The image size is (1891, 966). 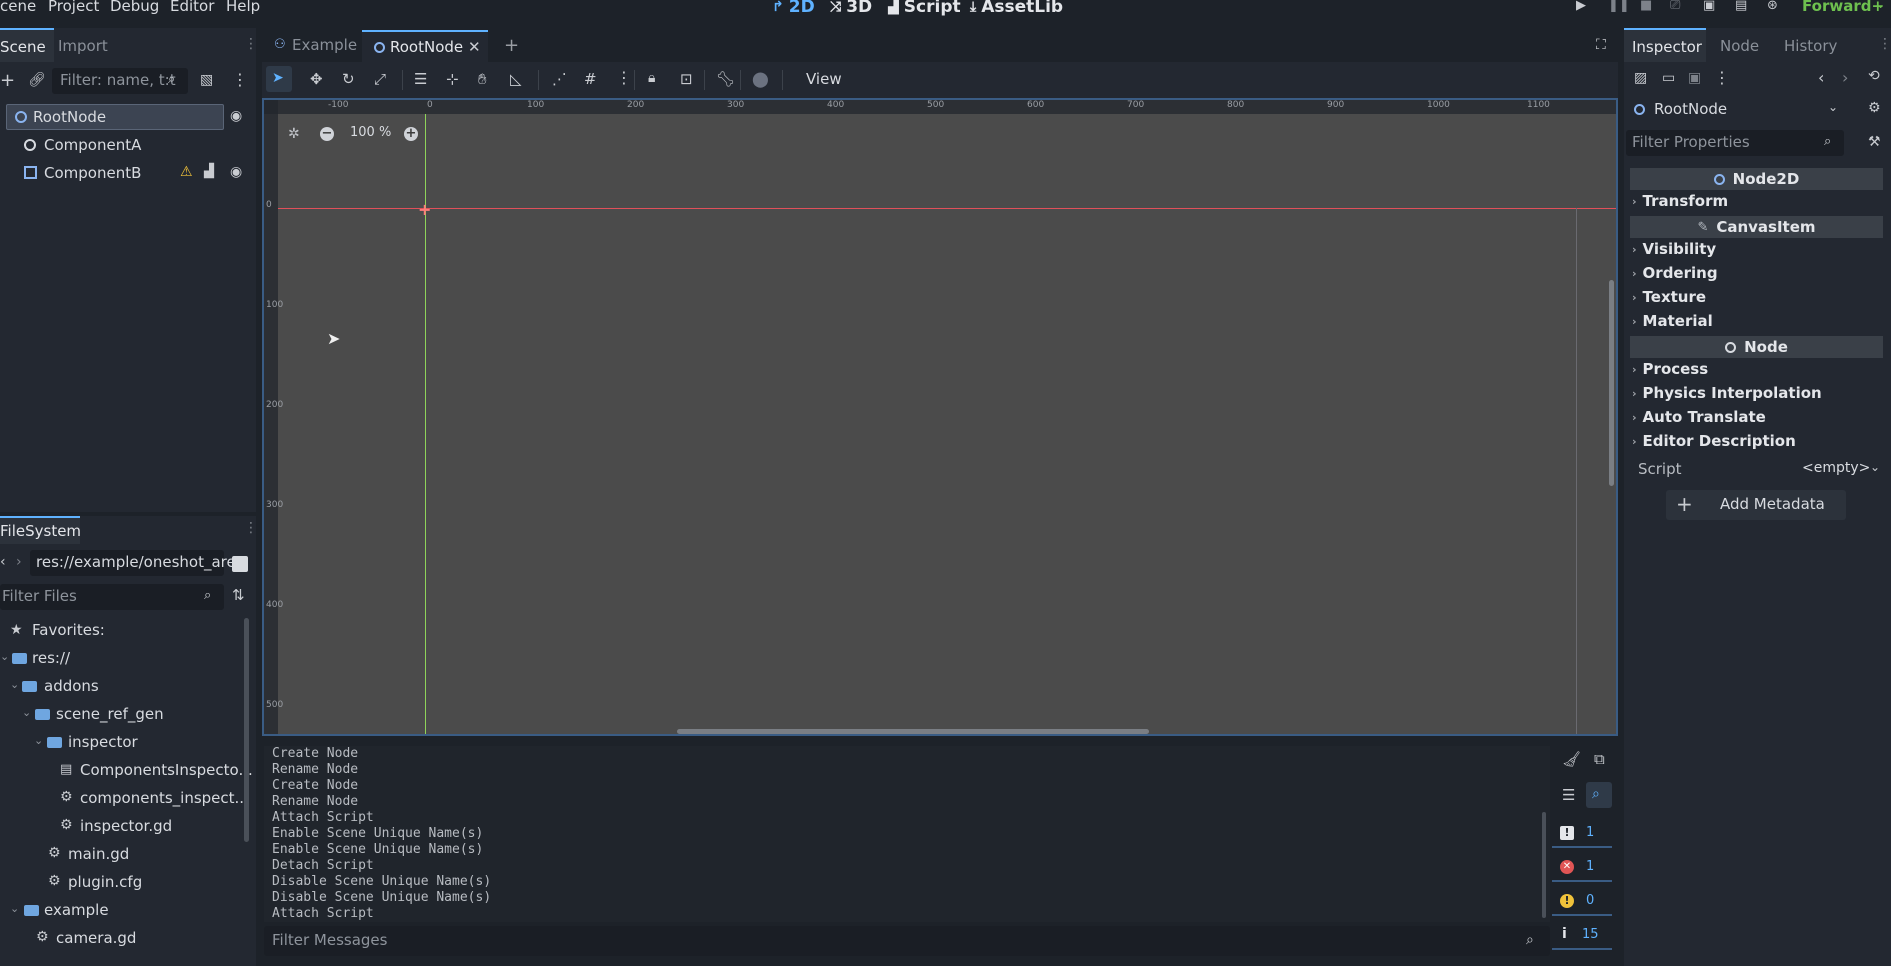 I want to click on zoom-out-icon: −, so click(x=327, y=134).